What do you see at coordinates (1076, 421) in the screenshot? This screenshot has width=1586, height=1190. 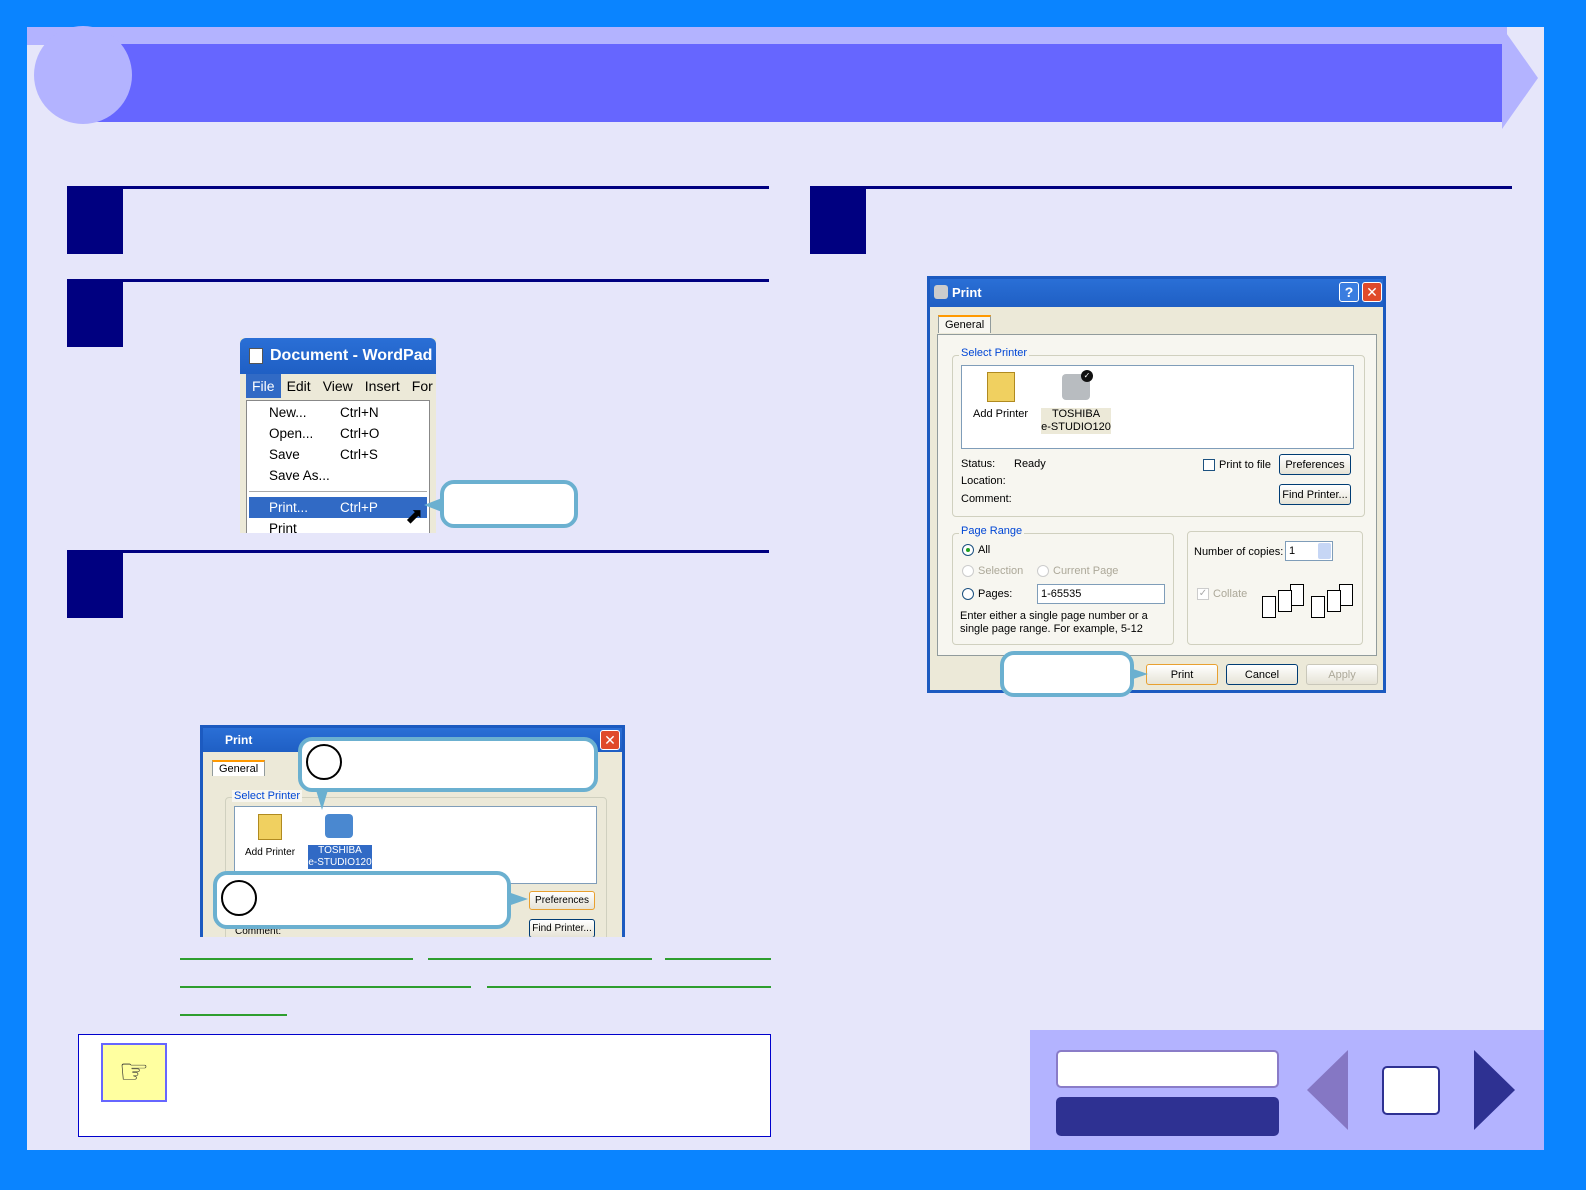 I see `printer-toshiba: TOSHIBA e-STUDIO120` at bounding box center [1076, 421].